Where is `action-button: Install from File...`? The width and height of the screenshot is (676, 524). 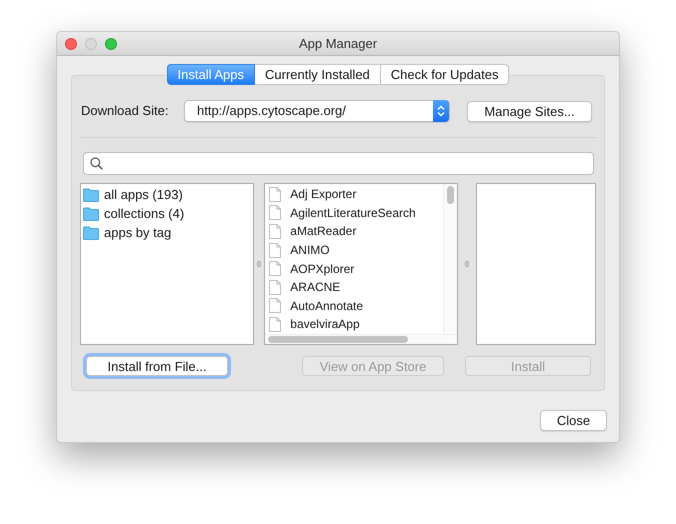
action-button: Install from File... is located at coordinates (157, 366).